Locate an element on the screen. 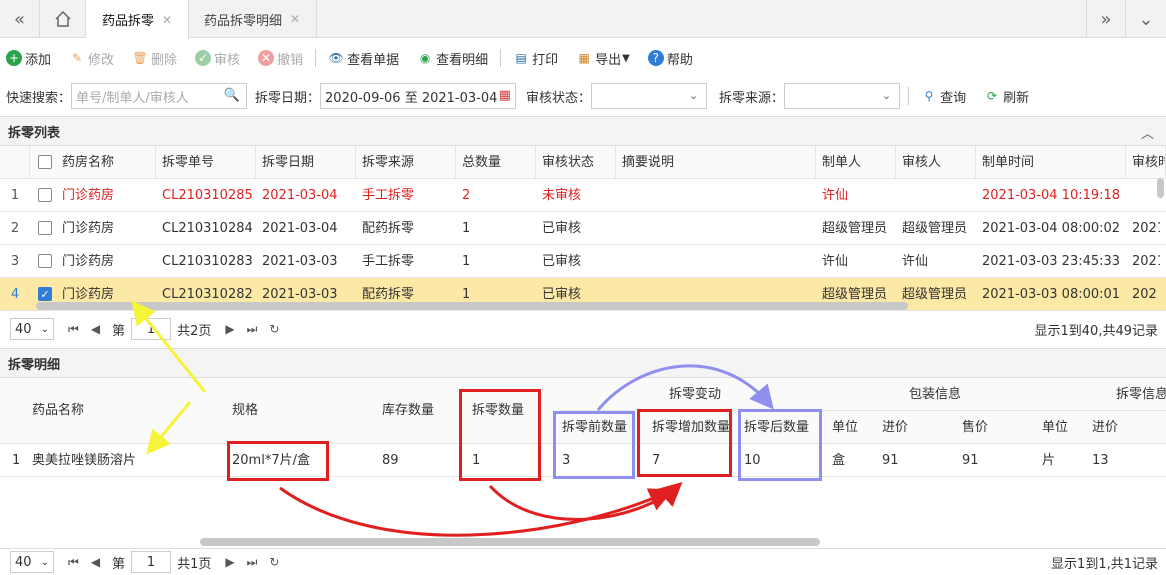  col-header: 拆零来源 is located at coordinates (406, 162).